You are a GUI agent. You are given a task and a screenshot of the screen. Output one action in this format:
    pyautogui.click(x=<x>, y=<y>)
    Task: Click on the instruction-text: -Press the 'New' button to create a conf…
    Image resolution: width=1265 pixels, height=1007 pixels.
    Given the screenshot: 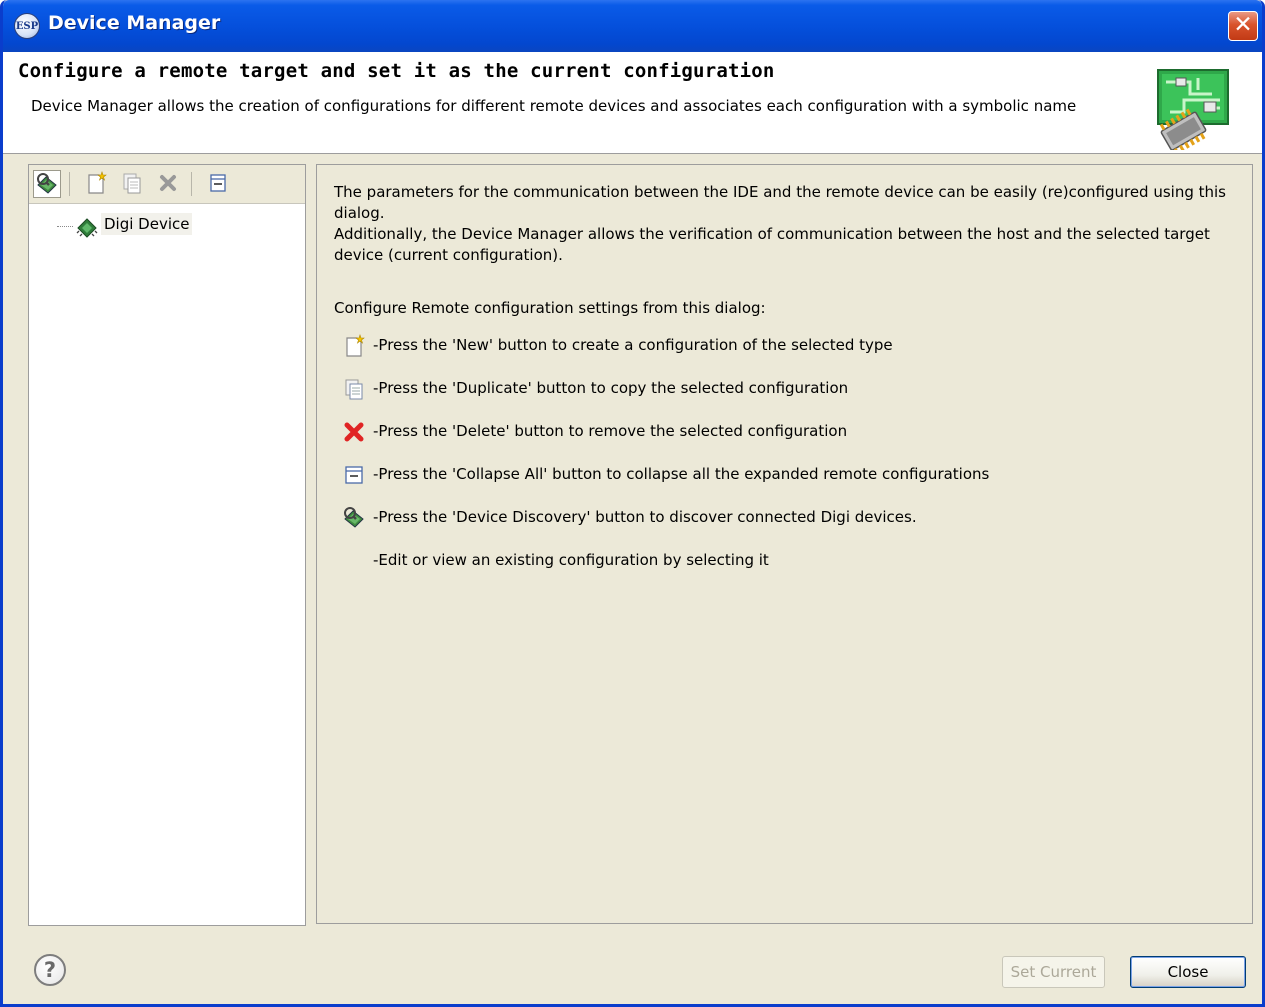 What is the action you would take?
    pyautogui.click(x=633, y=345)
    